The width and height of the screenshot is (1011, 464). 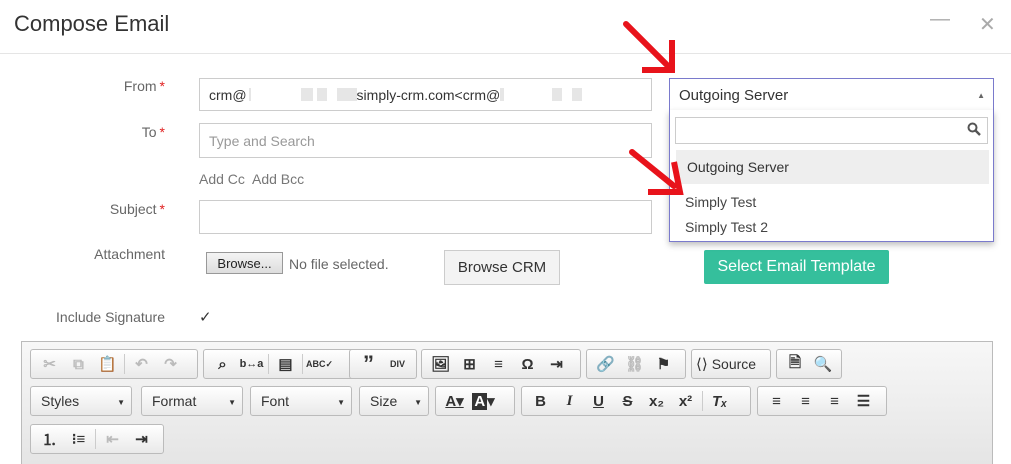 What do you see at coordinates (685, 401) in the screenshot?
I see `superscript-icon: x²` at bounding box center [685, 401].